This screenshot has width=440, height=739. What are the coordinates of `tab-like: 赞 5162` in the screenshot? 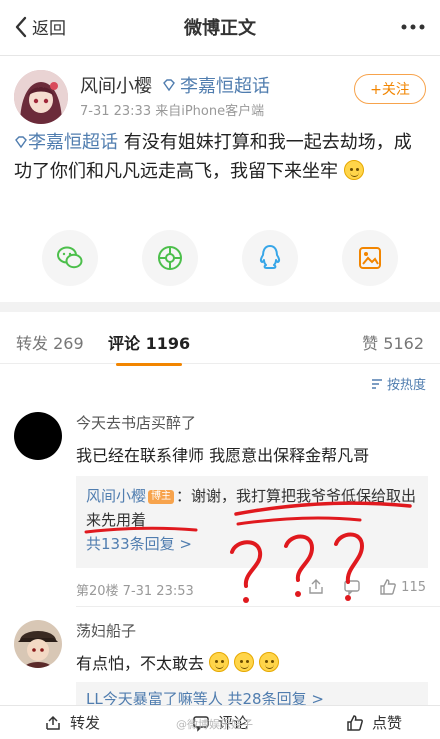 It's located at (393, 342).